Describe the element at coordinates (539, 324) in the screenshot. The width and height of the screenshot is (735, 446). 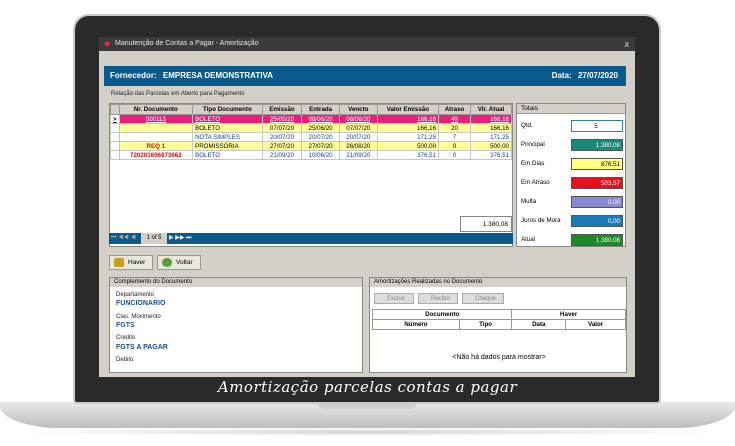
I see `col-data: Data` at that location.